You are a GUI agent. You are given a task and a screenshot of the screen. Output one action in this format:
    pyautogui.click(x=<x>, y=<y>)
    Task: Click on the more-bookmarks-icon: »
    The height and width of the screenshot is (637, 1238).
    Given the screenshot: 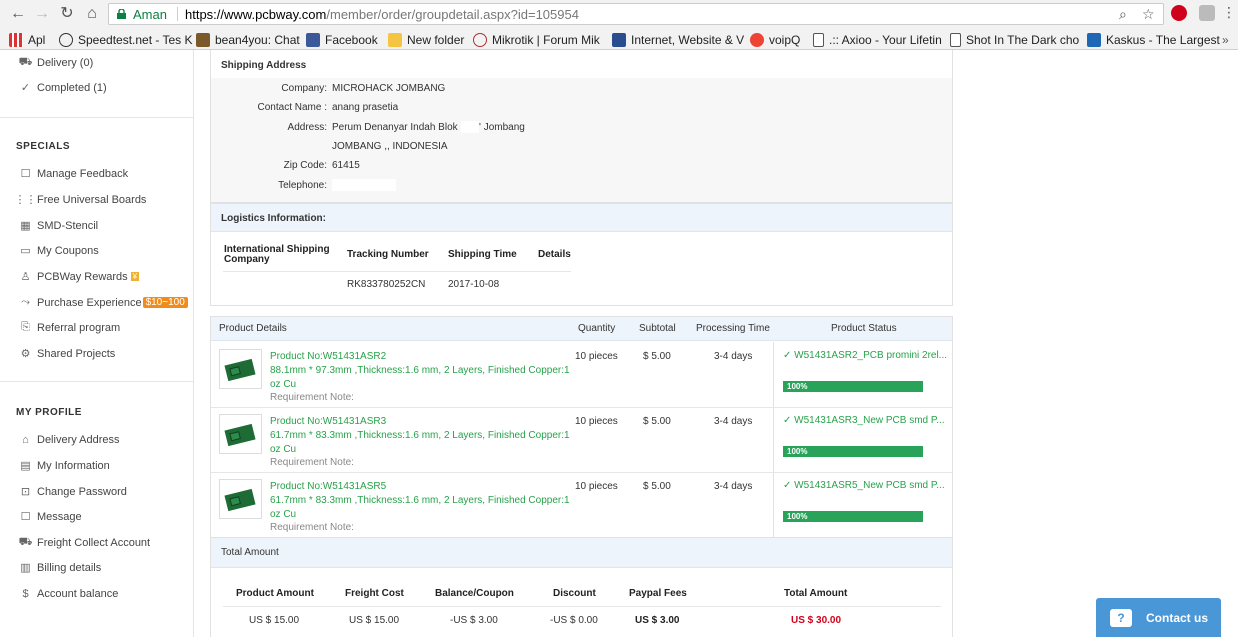 What is the action you would take?
    pyautogui.click(x=1225, y=39)
    